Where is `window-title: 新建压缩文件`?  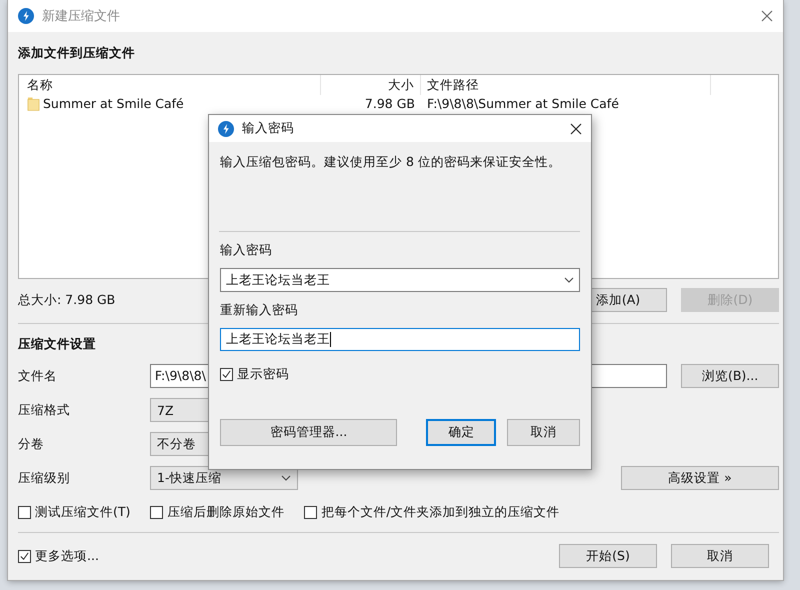
window-title: 新建压缩文件 is located at coordinates (81, 16).